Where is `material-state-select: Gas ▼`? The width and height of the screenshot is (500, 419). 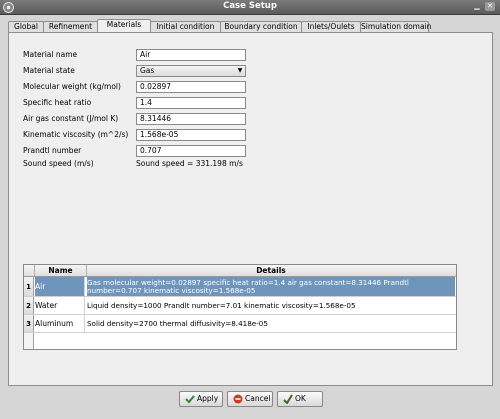
material-state-select: Gas ▼ is located at coordinates (191, 71).